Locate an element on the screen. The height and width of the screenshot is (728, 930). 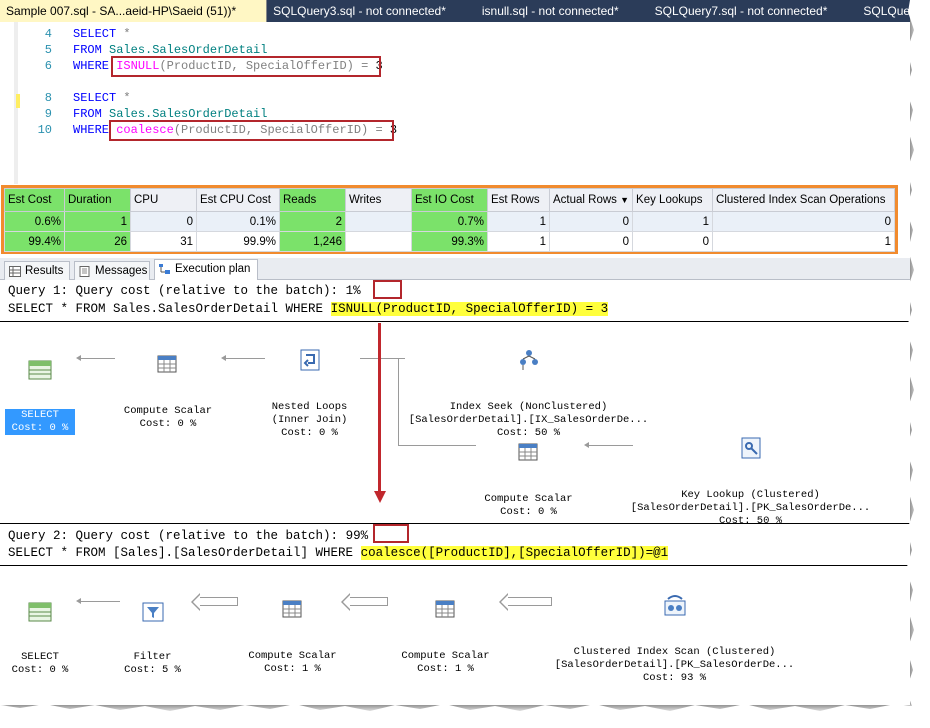
annotation-arrow-line is located at coordinates (379, 408).